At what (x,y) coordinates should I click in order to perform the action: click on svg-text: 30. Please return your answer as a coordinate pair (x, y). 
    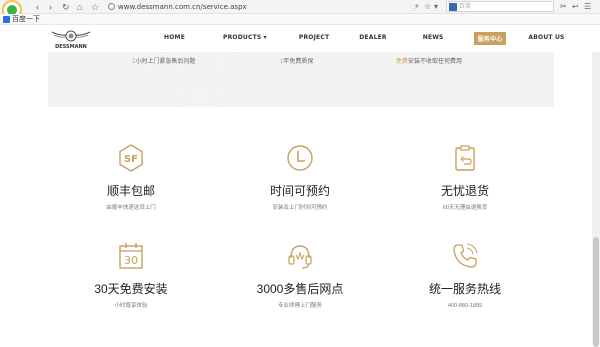
    Looking at the image, I should click on (131, 260).